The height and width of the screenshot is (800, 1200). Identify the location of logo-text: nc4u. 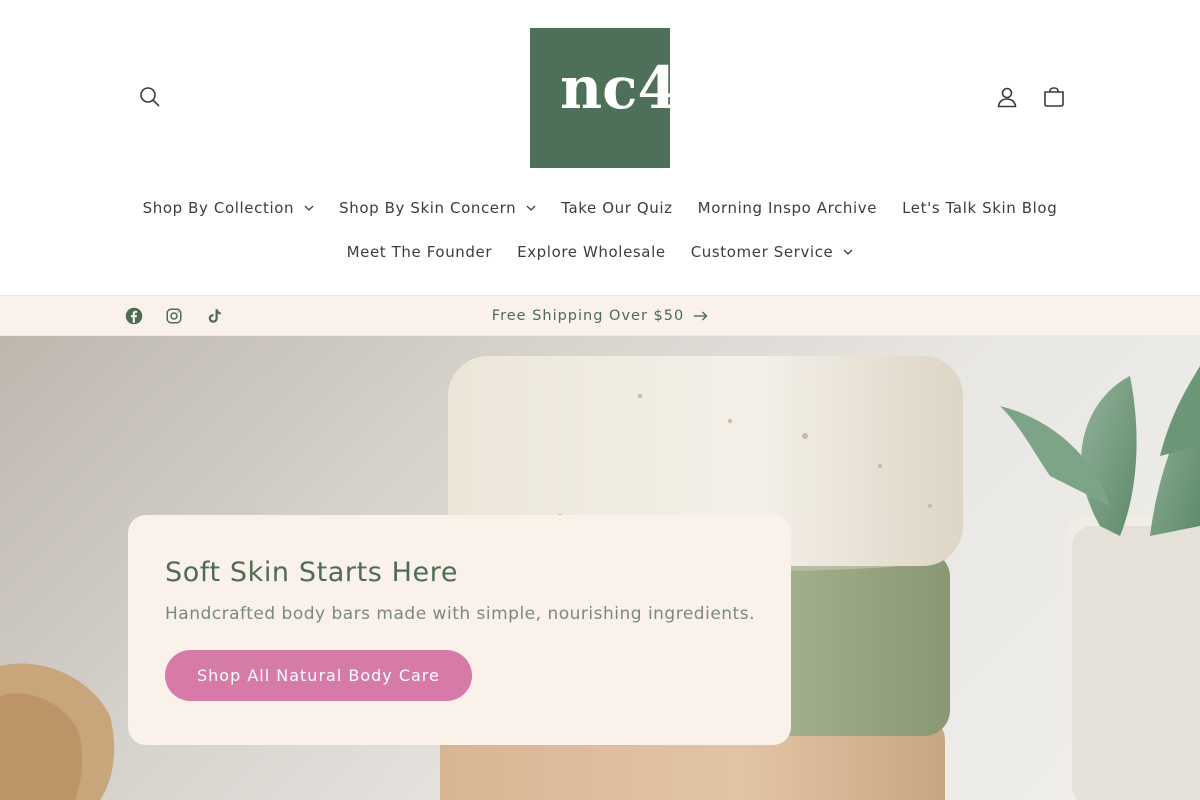
(615, 88).